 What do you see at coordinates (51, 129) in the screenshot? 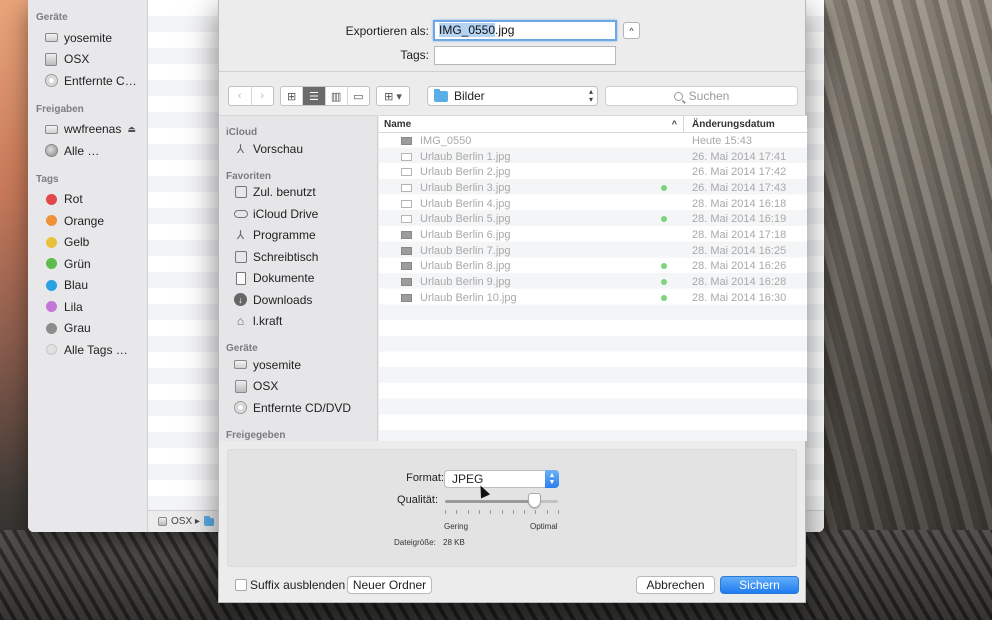
I see `server-icon` at bounding box center [51, 129].